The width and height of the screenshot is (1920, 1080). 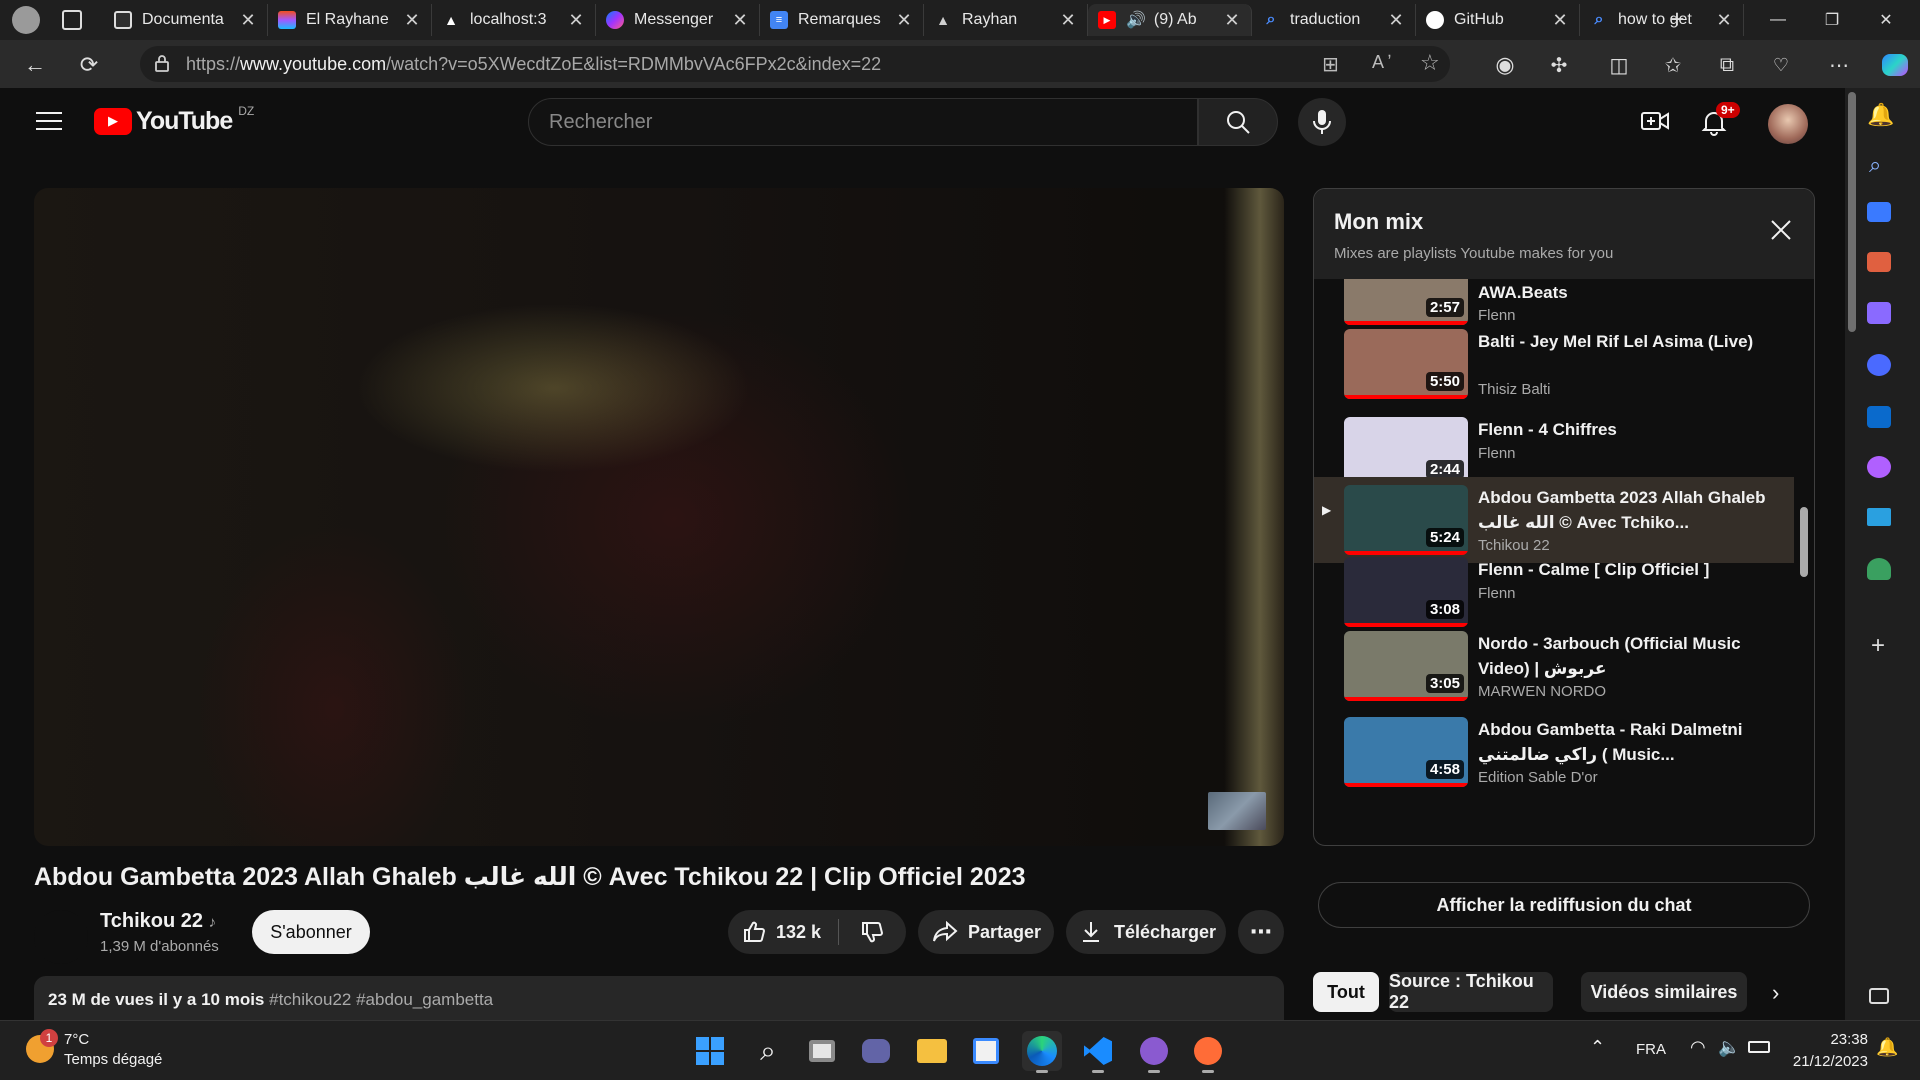 What do you see at coordinates (710, 1051) in the screenshot?
I see `start-icon` at bounding box center [710, 1051].